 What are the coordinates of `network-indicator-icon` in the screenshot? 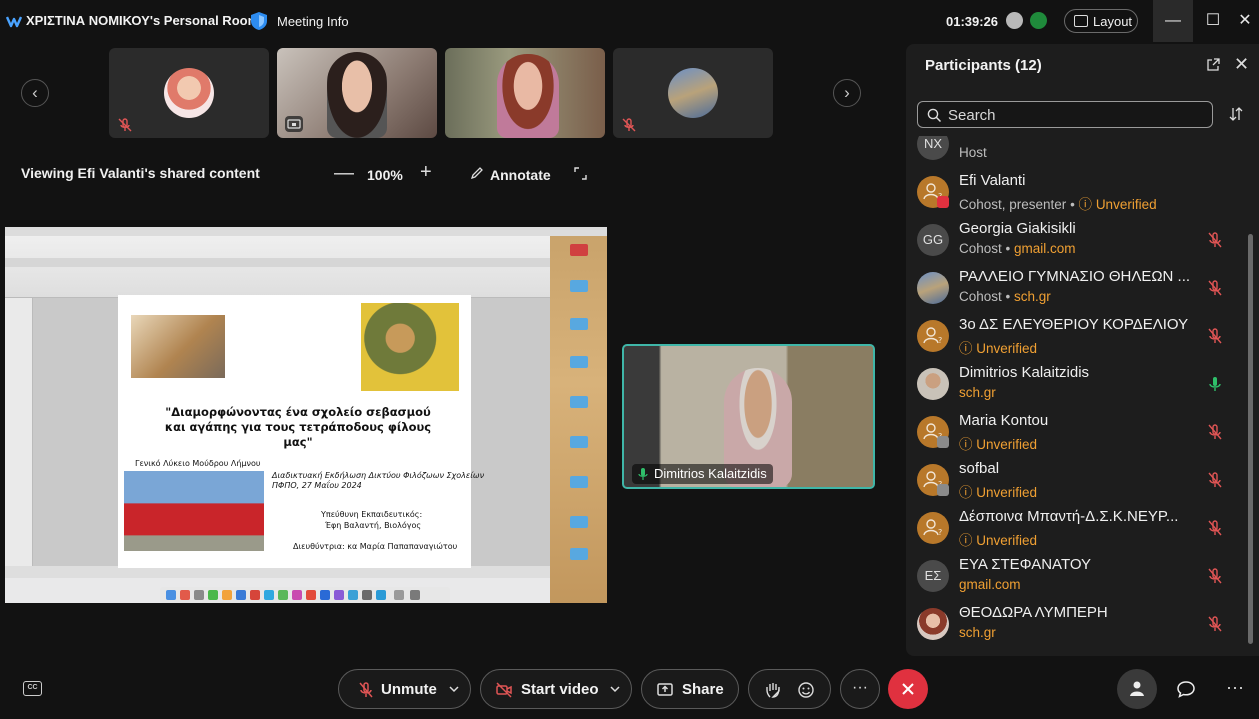 It's located at (1014, 20).